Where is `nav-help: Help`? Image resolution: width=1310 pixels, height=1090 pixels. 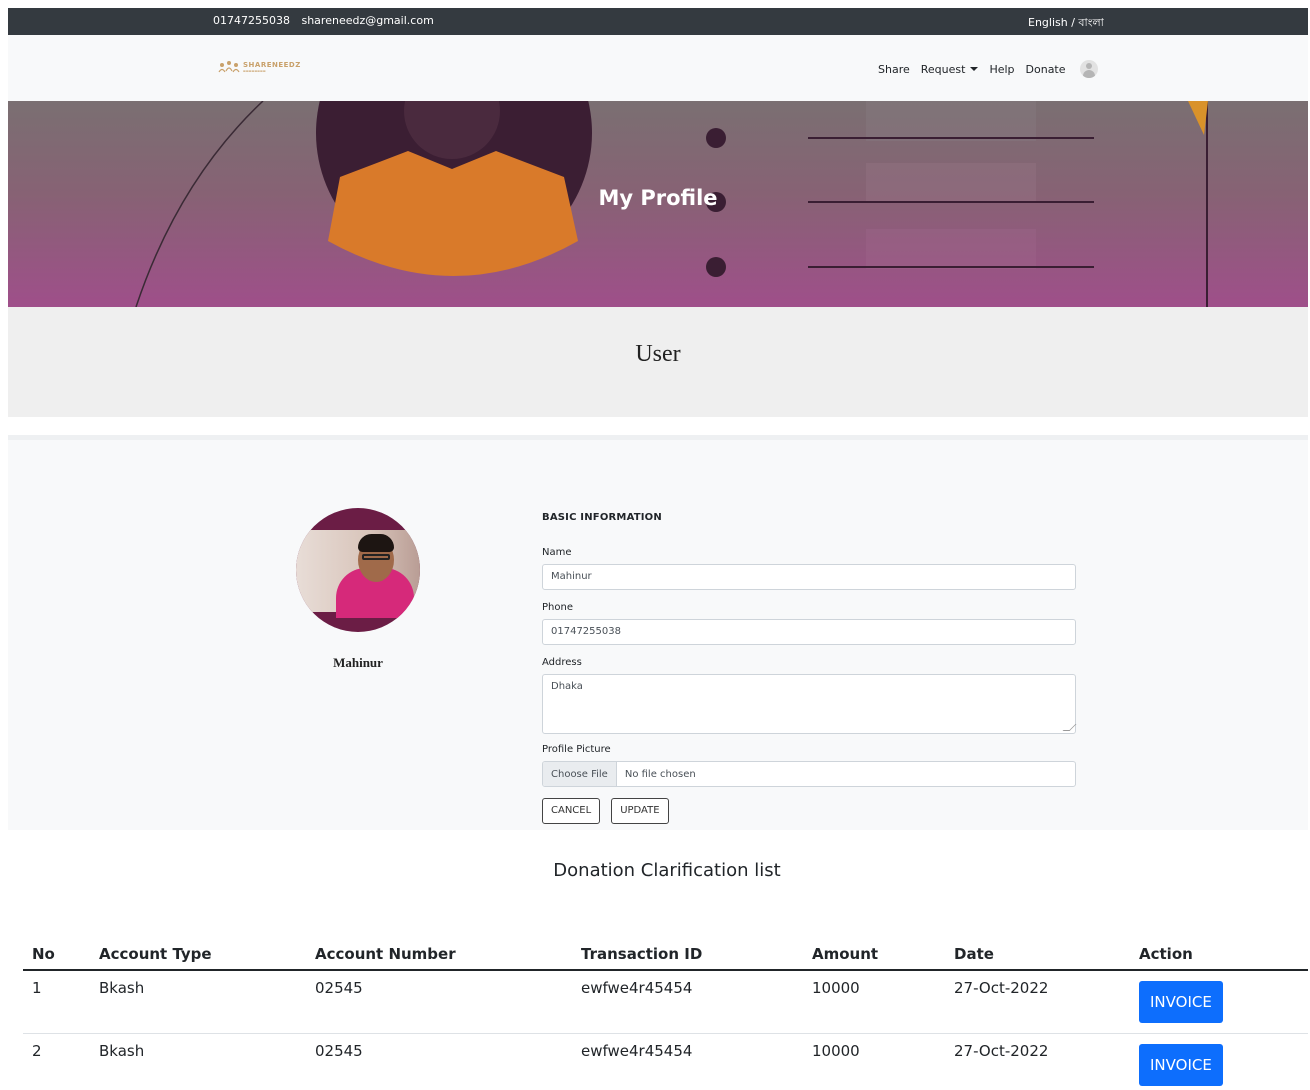
nav-help: Help is located at coordinates (1001, 69).